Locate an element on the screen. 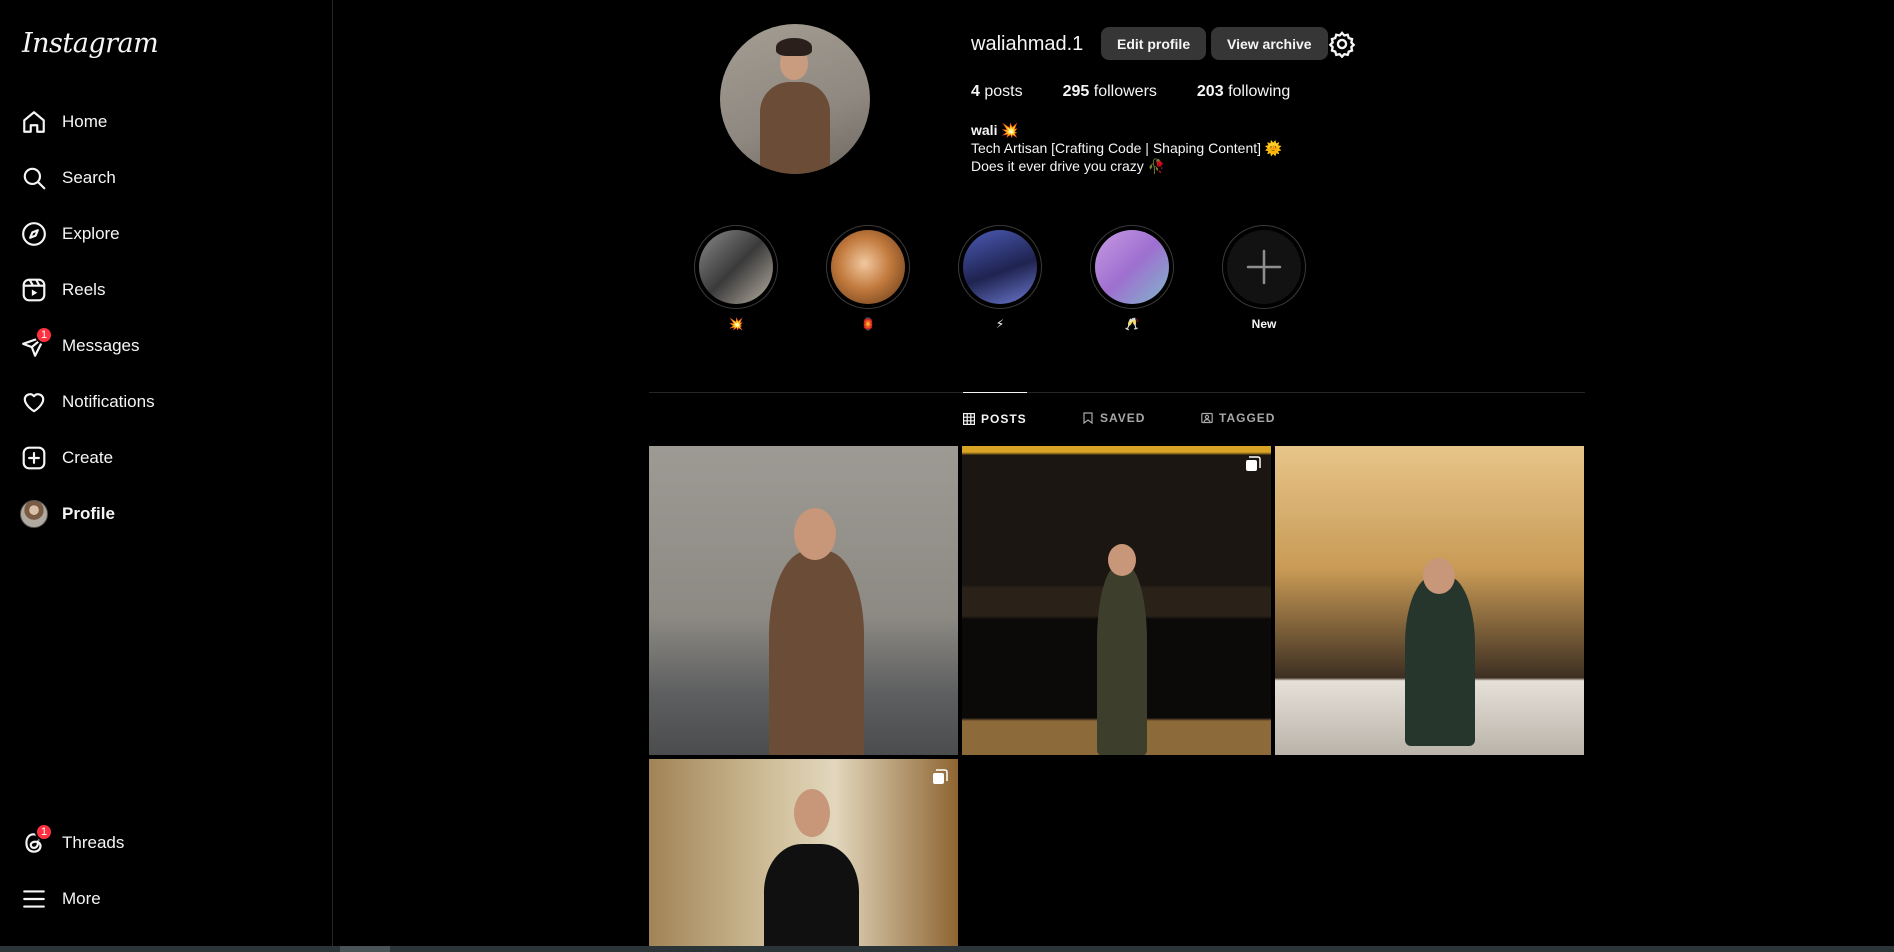  messenger-icon: 1 is located at coordinates (34, 346).